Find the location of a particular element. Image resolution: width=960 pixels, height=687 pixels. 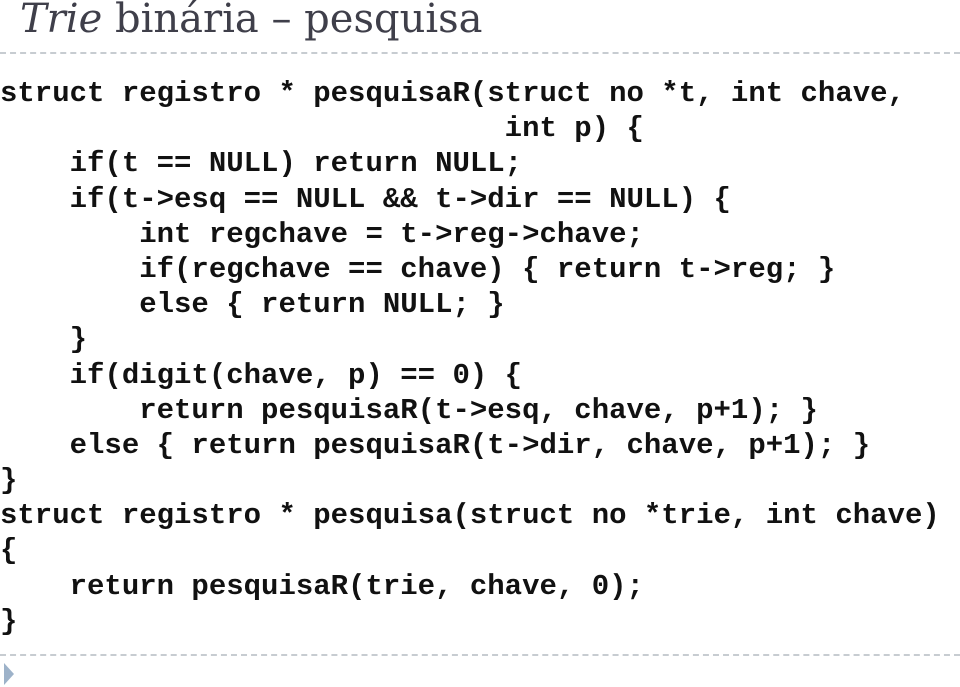

slide-title-rest: binária – pesquisa is located at coordinates (292, 21).